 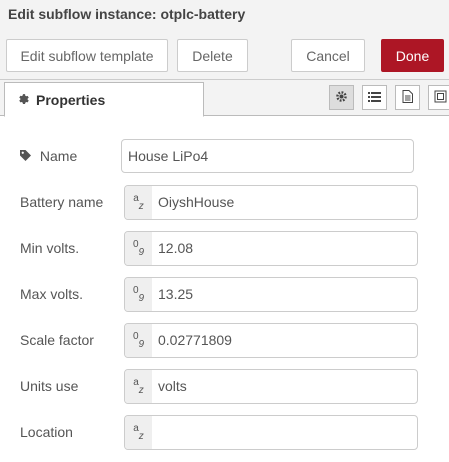 I want to click on field-row-max-volts: Max volts. 09 13.25, so click(x=224, y=295).